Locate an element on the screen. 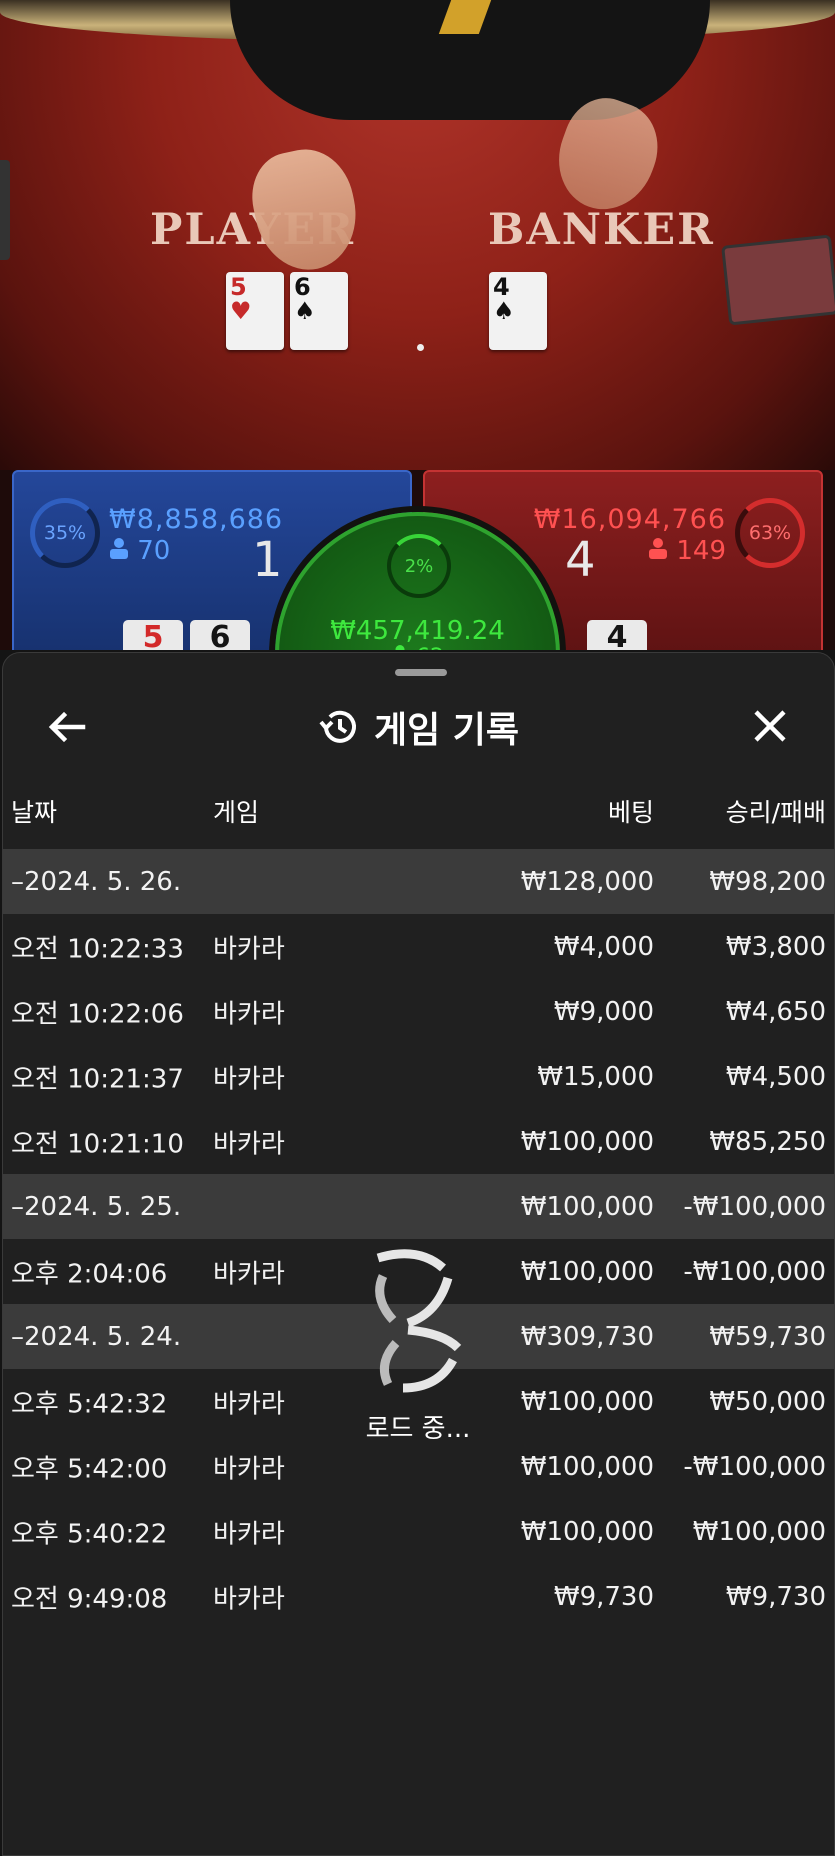 The image size is (835, 1856). row-win-loss: ₩50,000 is located at coordinates (767, 1401).